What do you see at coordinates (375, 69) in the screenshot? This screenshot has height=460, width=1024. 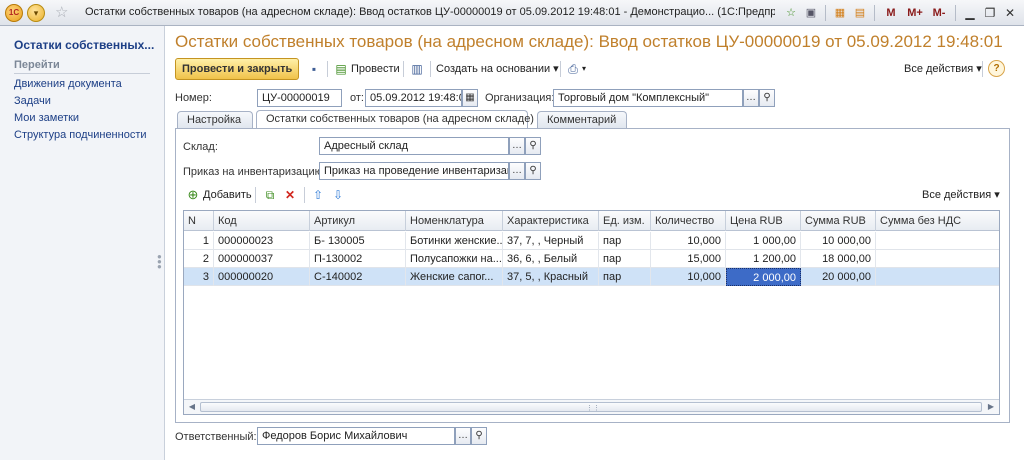 I see `post-button: Провести` at bounding box center [375, 69].